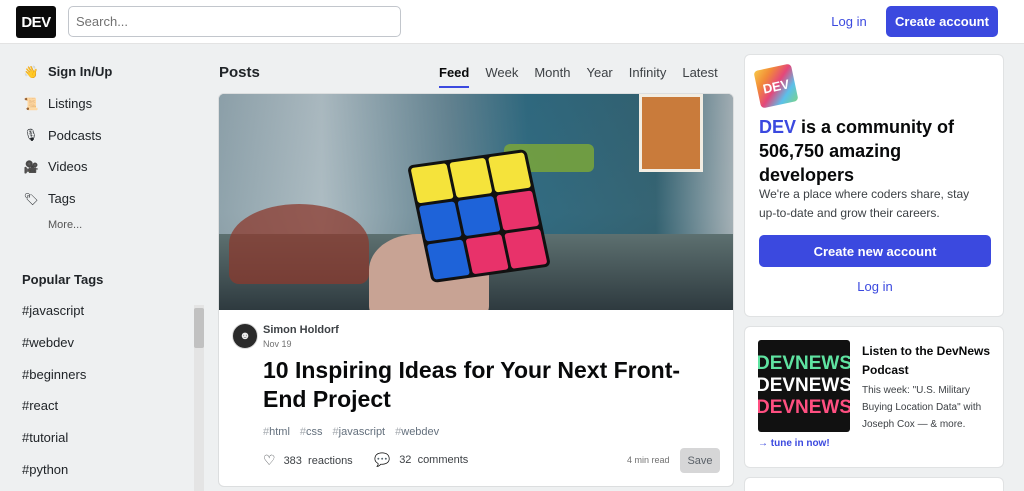  I want to click on heart-icon: ♡, so click(269, 460).